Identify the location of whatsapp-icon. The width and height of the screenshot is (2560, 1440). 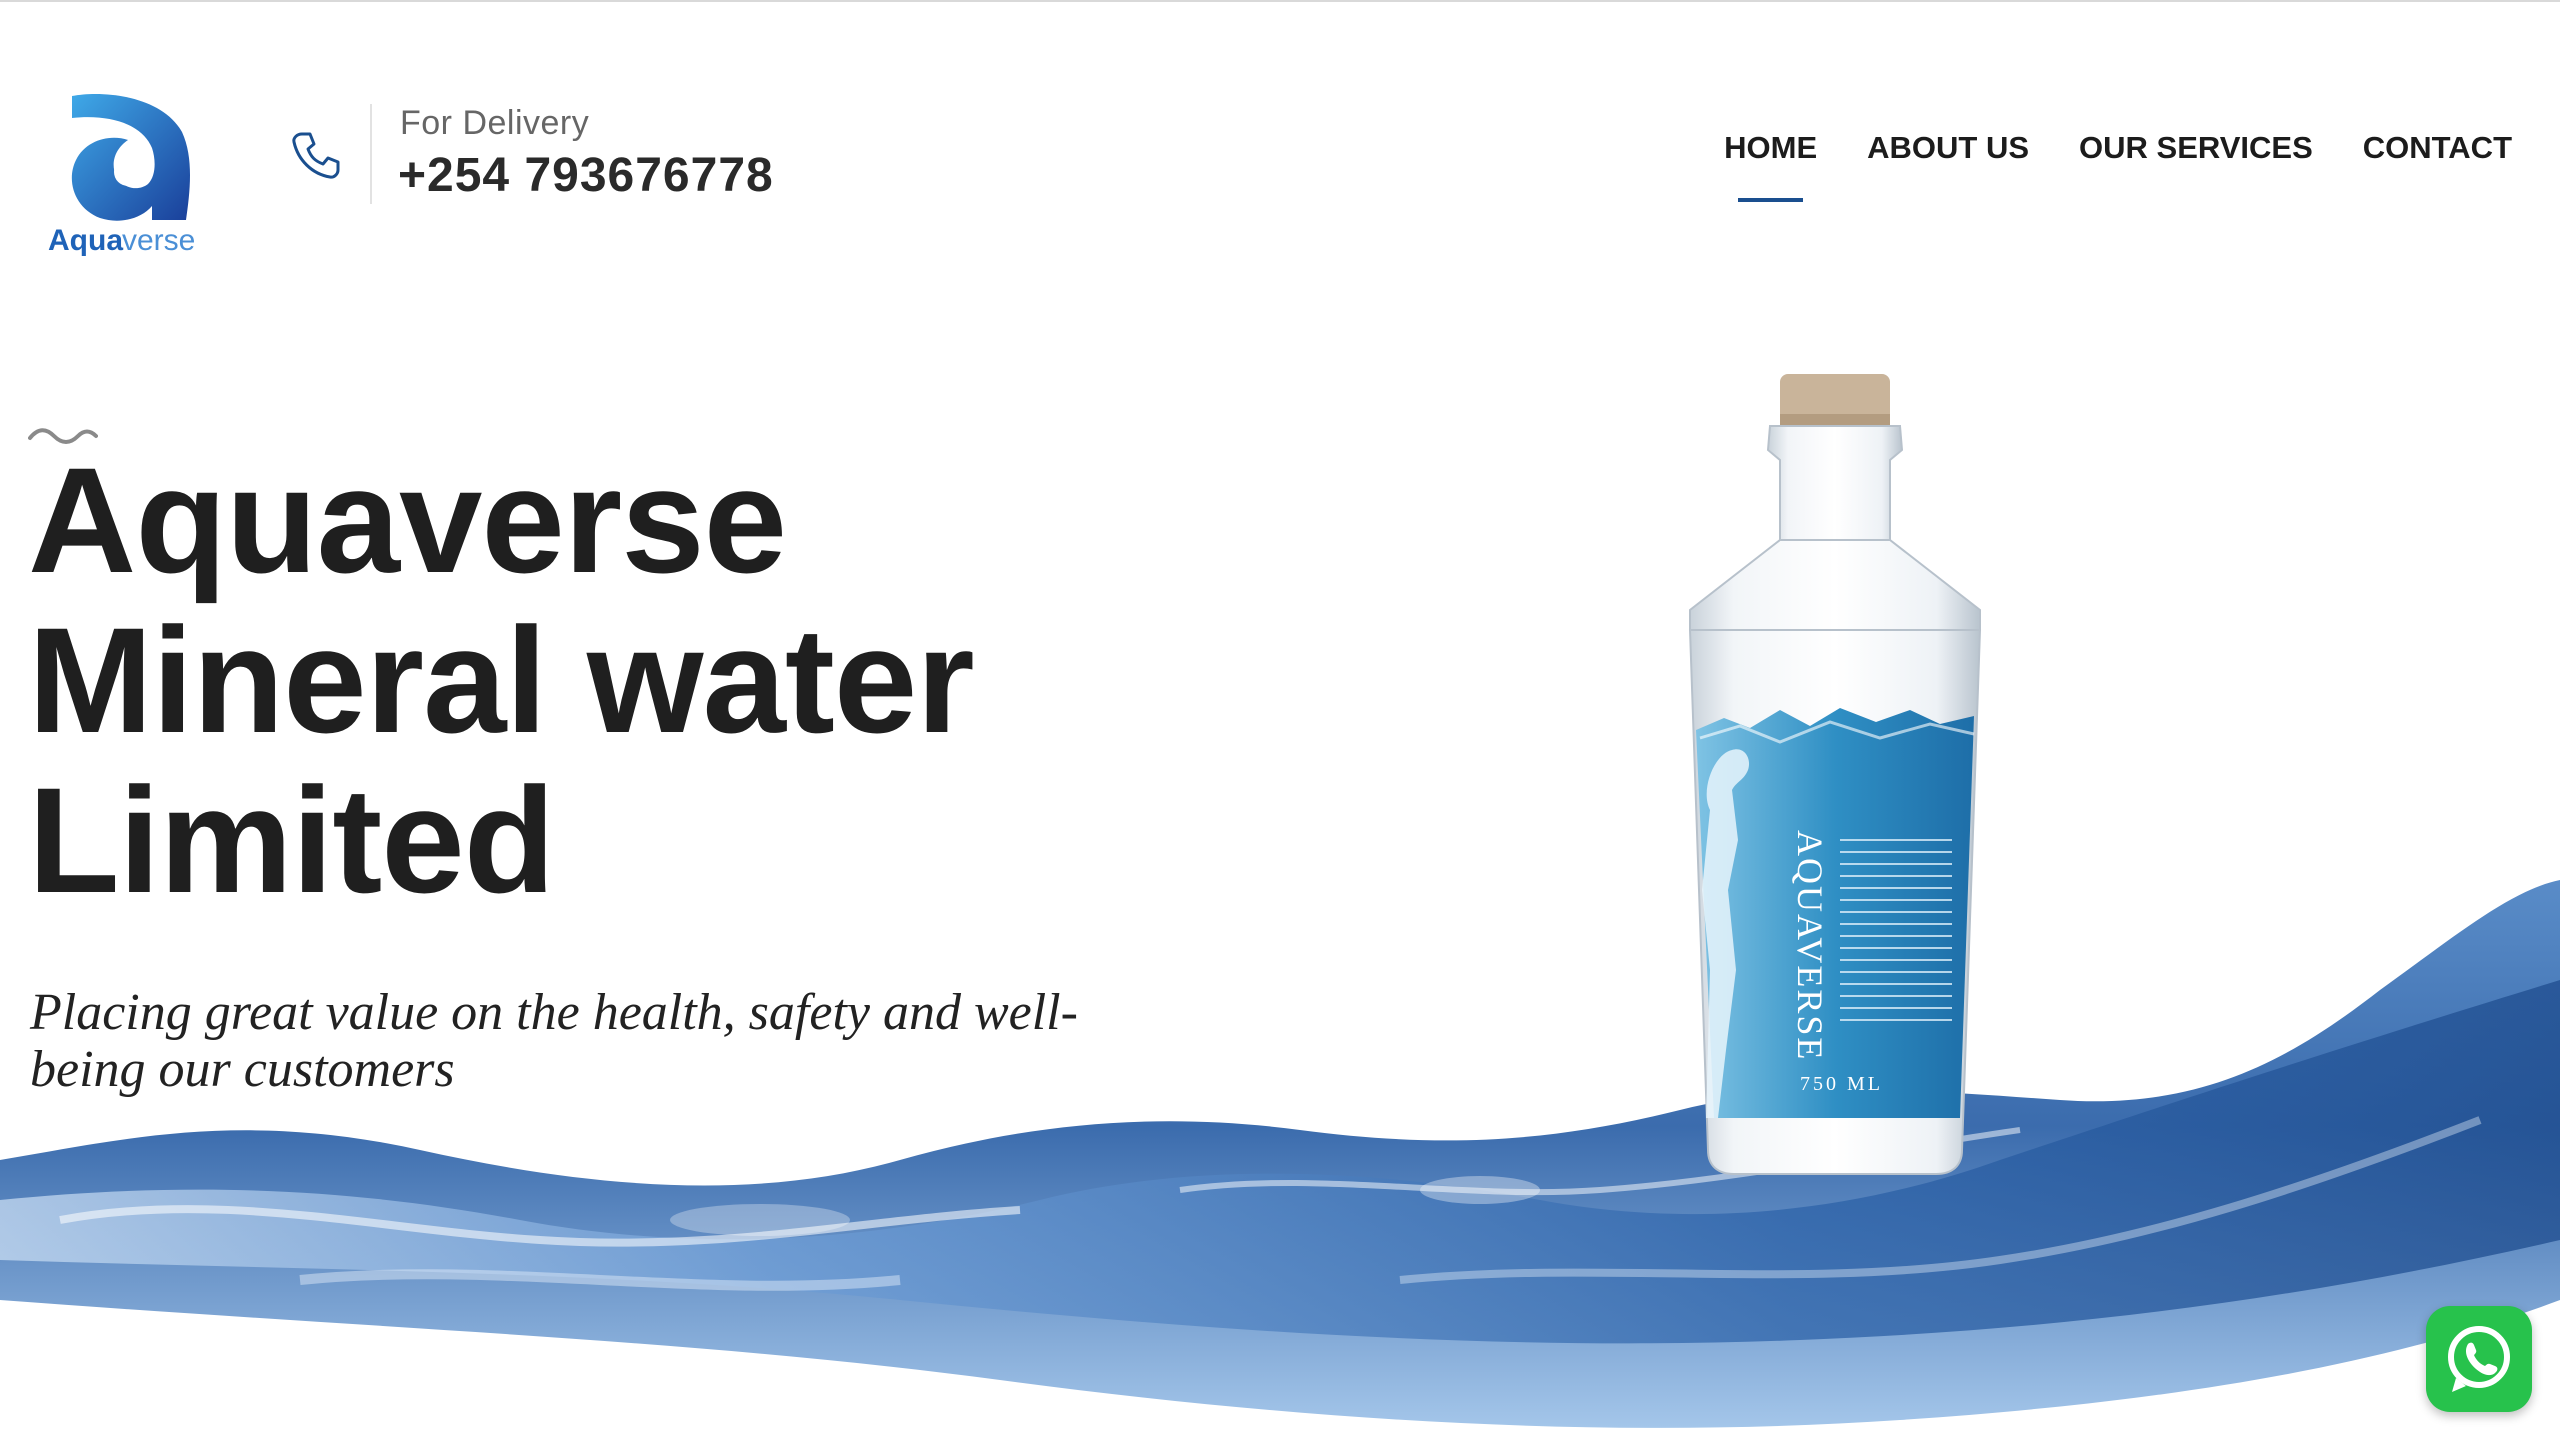
(2479, 1359).